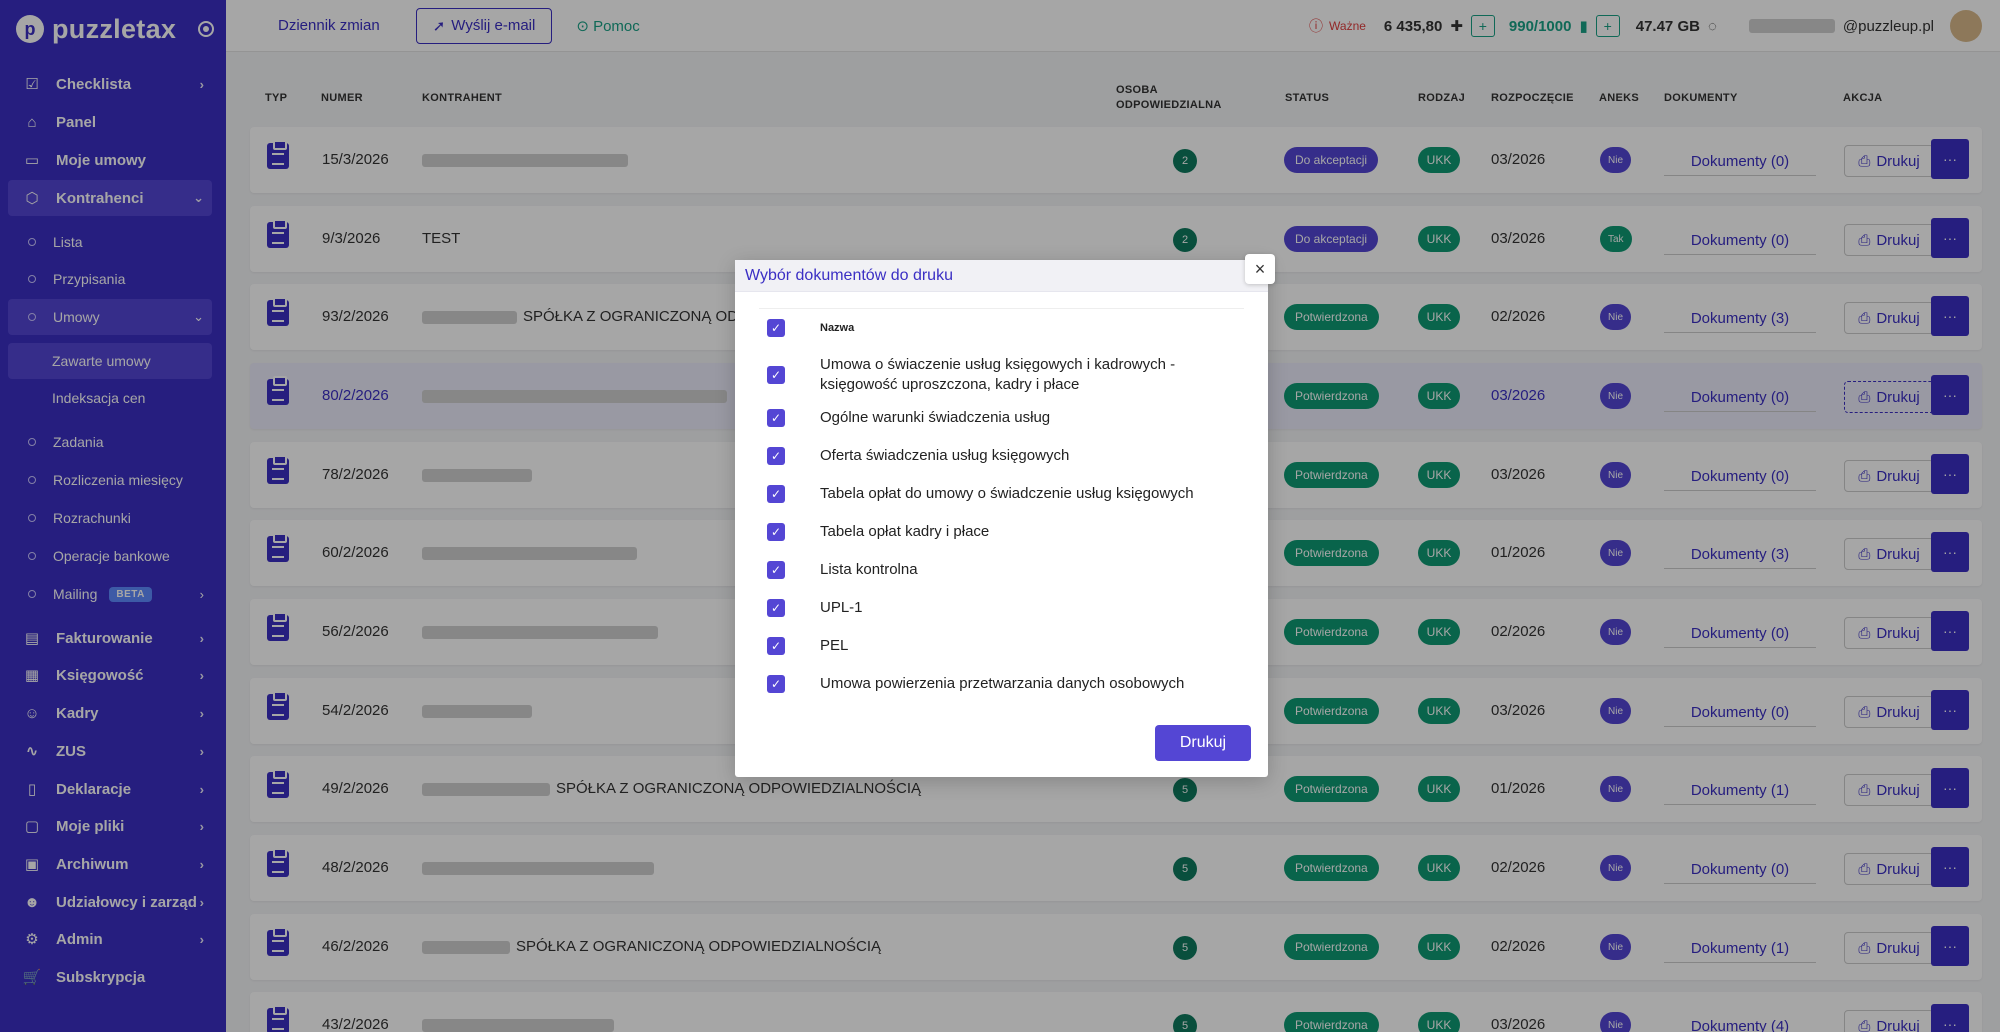  Describe the element at coordinates (1001, 308) in the screenshot. I see `modal-divider` at that location.